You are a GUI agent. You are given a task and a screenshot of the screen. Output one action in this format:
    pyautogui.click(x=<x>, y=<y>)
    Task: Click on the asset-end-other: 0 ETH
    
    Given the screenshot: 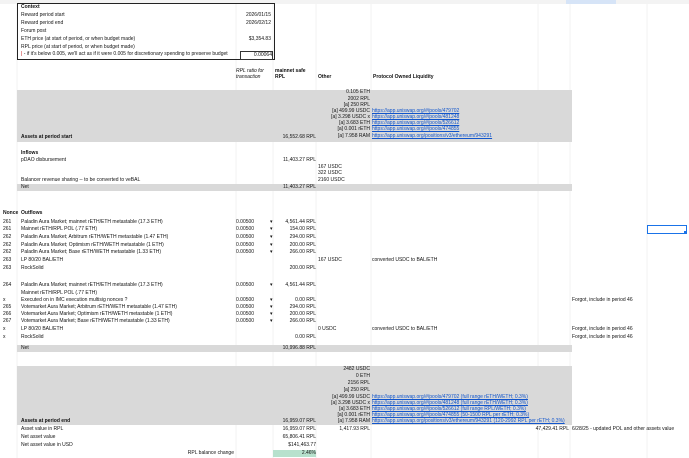 What is the action you would take?
    pyautogui.click(x=362, y=376)
    